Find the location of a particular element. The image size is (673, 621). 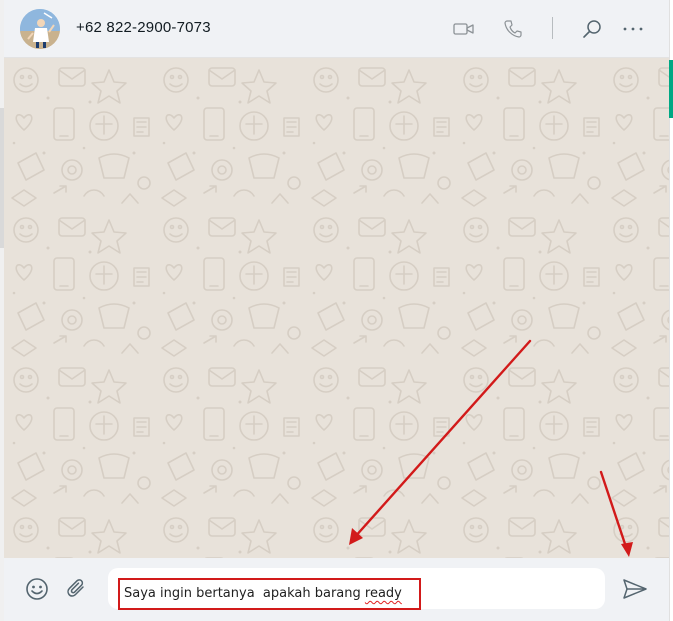

message-composer: Saya ingin bertanya apakah barang ready is located at coordinates (336, 589).